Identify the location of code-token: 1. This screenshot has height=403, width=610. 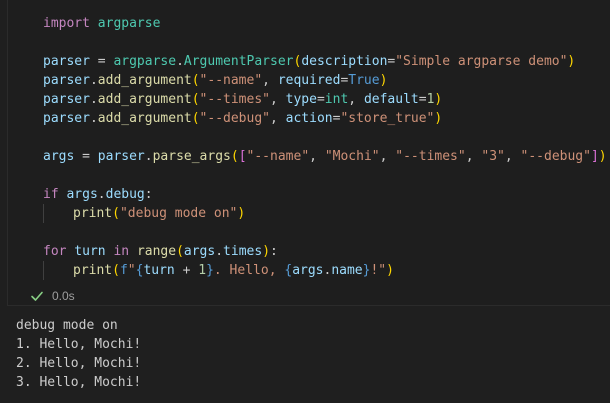
(202, 270).